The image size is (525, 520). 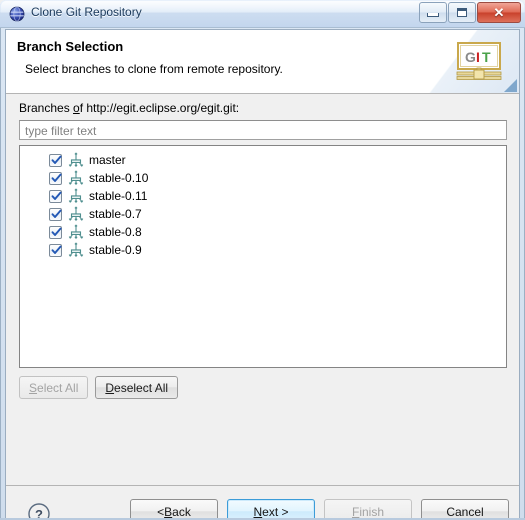 I want to click on branches-label-mnemonic: o, so click(x=76, y=108).